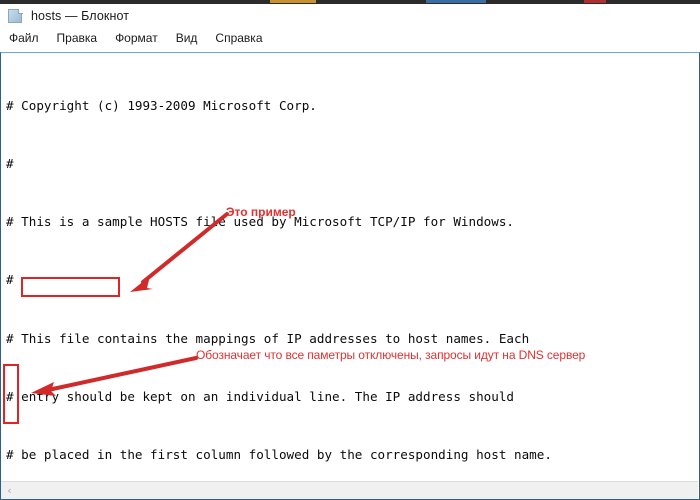 Image resolution: width=700 pixels, height=500 pixels. Describe the element at coordinates (82, 38) in the screenshot. I see `menu-item-edit: Правка` at that location.